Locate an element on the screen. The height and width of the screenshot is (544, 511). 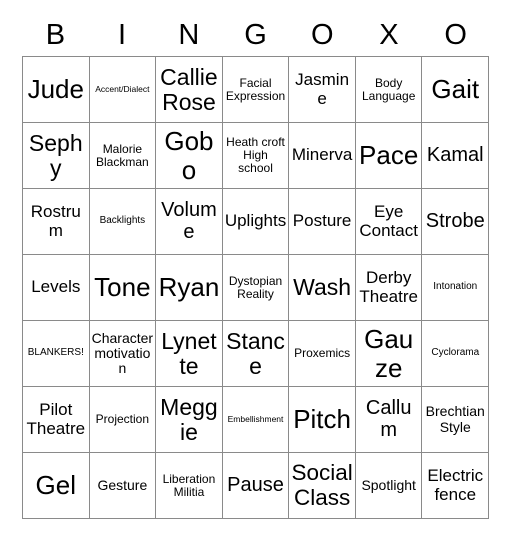
bingo-cell-r4-c3: Stance is located at coordinates (256, 354).